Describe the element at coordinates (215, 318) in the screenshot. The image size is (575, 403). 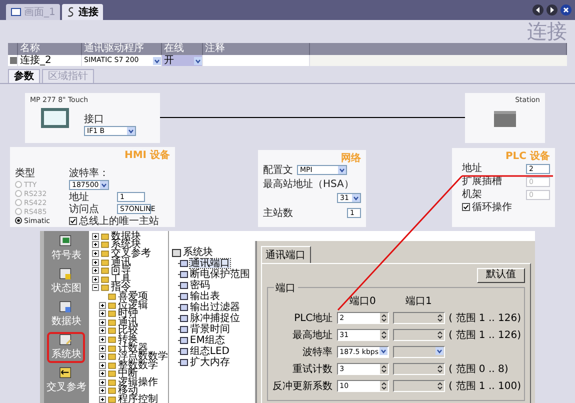
I see `tree-item: 脉冲捕捉位` at that location.